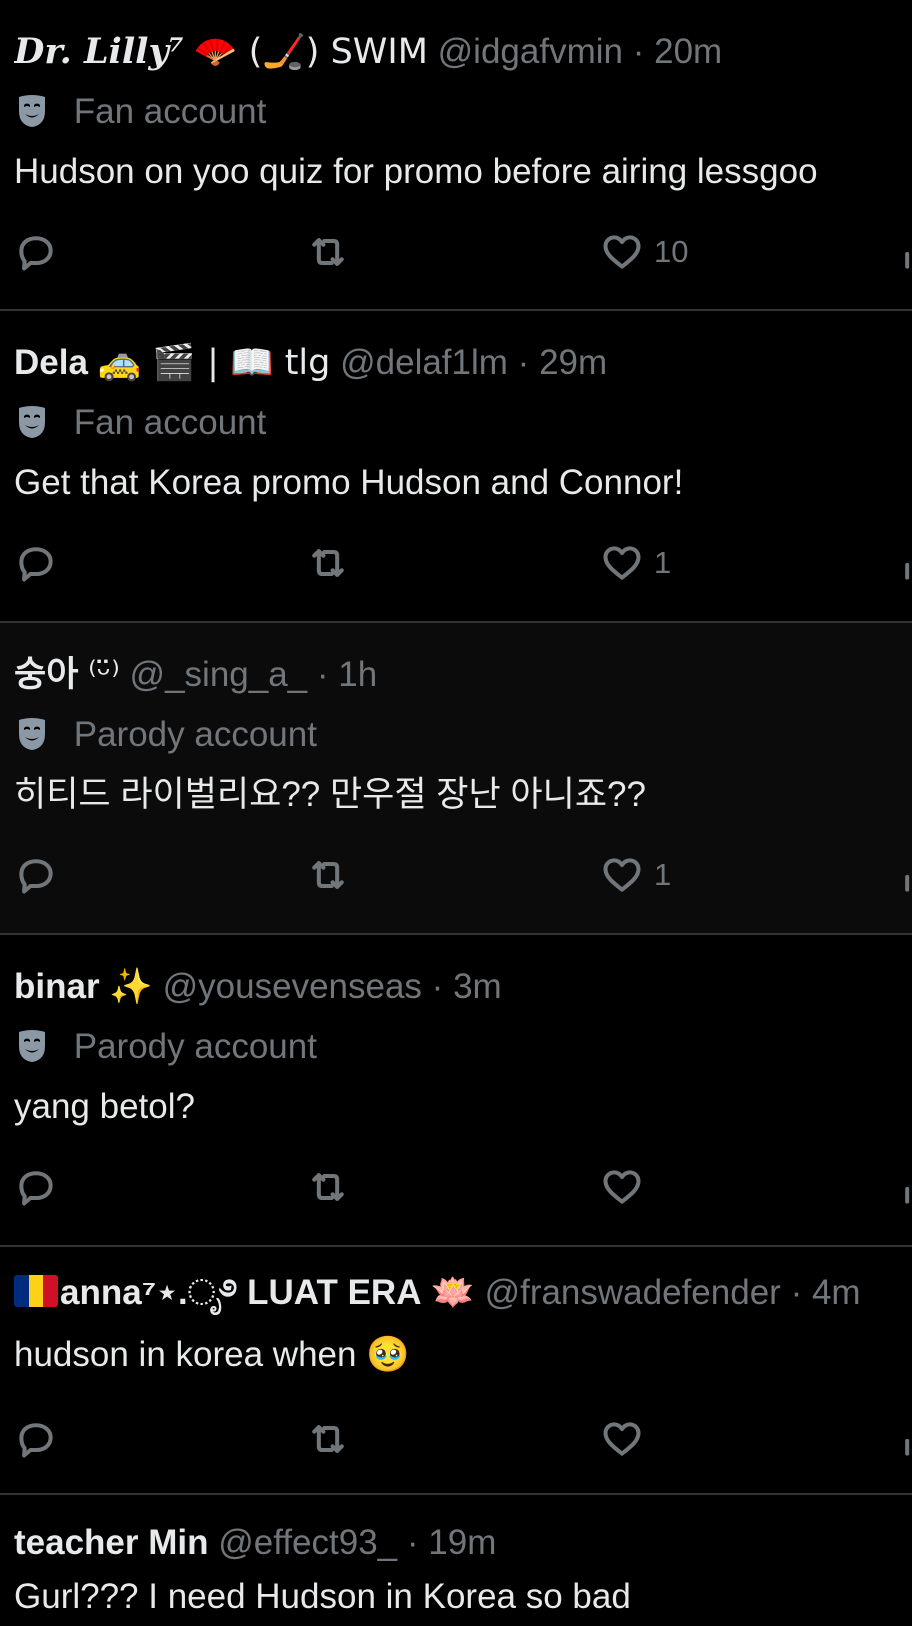  I want to click on tweet-timestamp: 20m, so click(688, 51).